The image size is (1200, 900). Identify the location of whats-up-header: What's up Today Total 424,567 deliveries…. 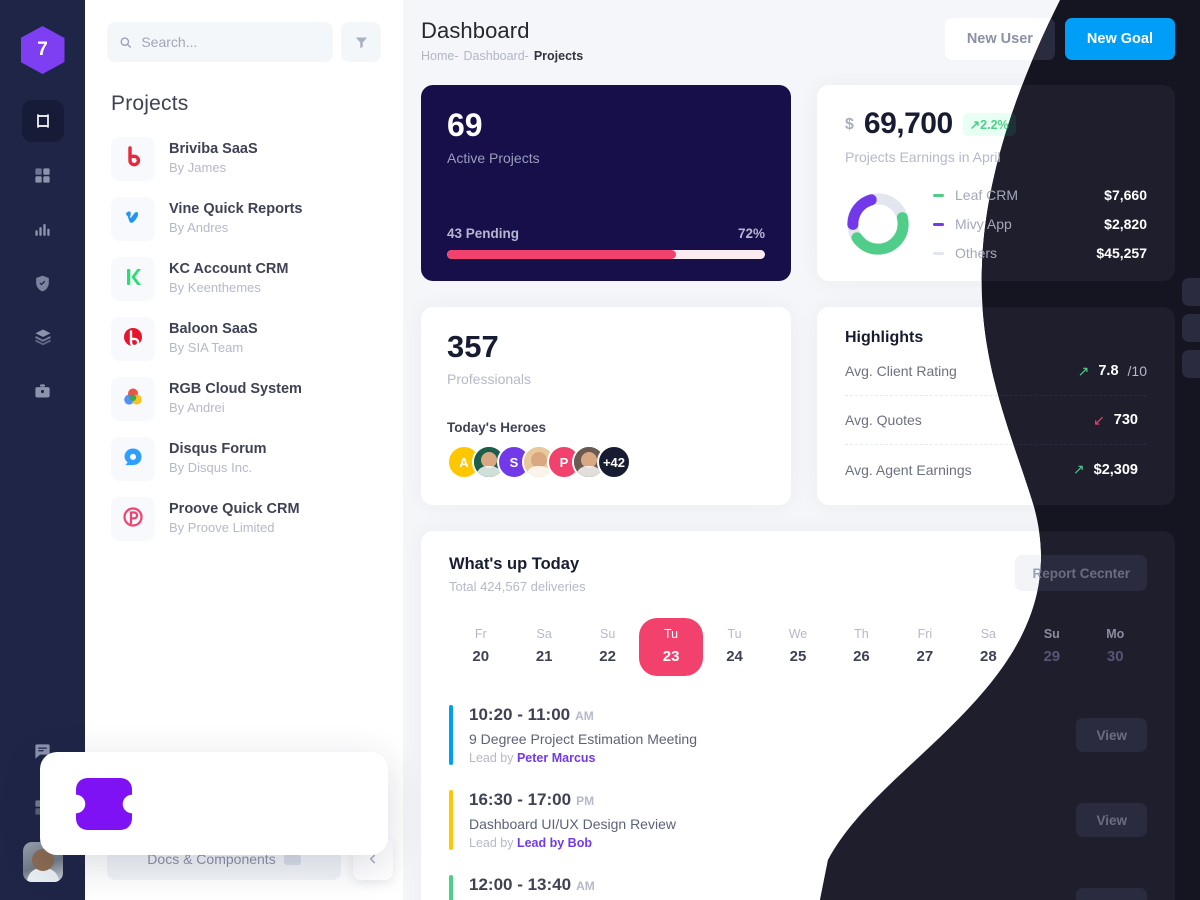
(798, 574).